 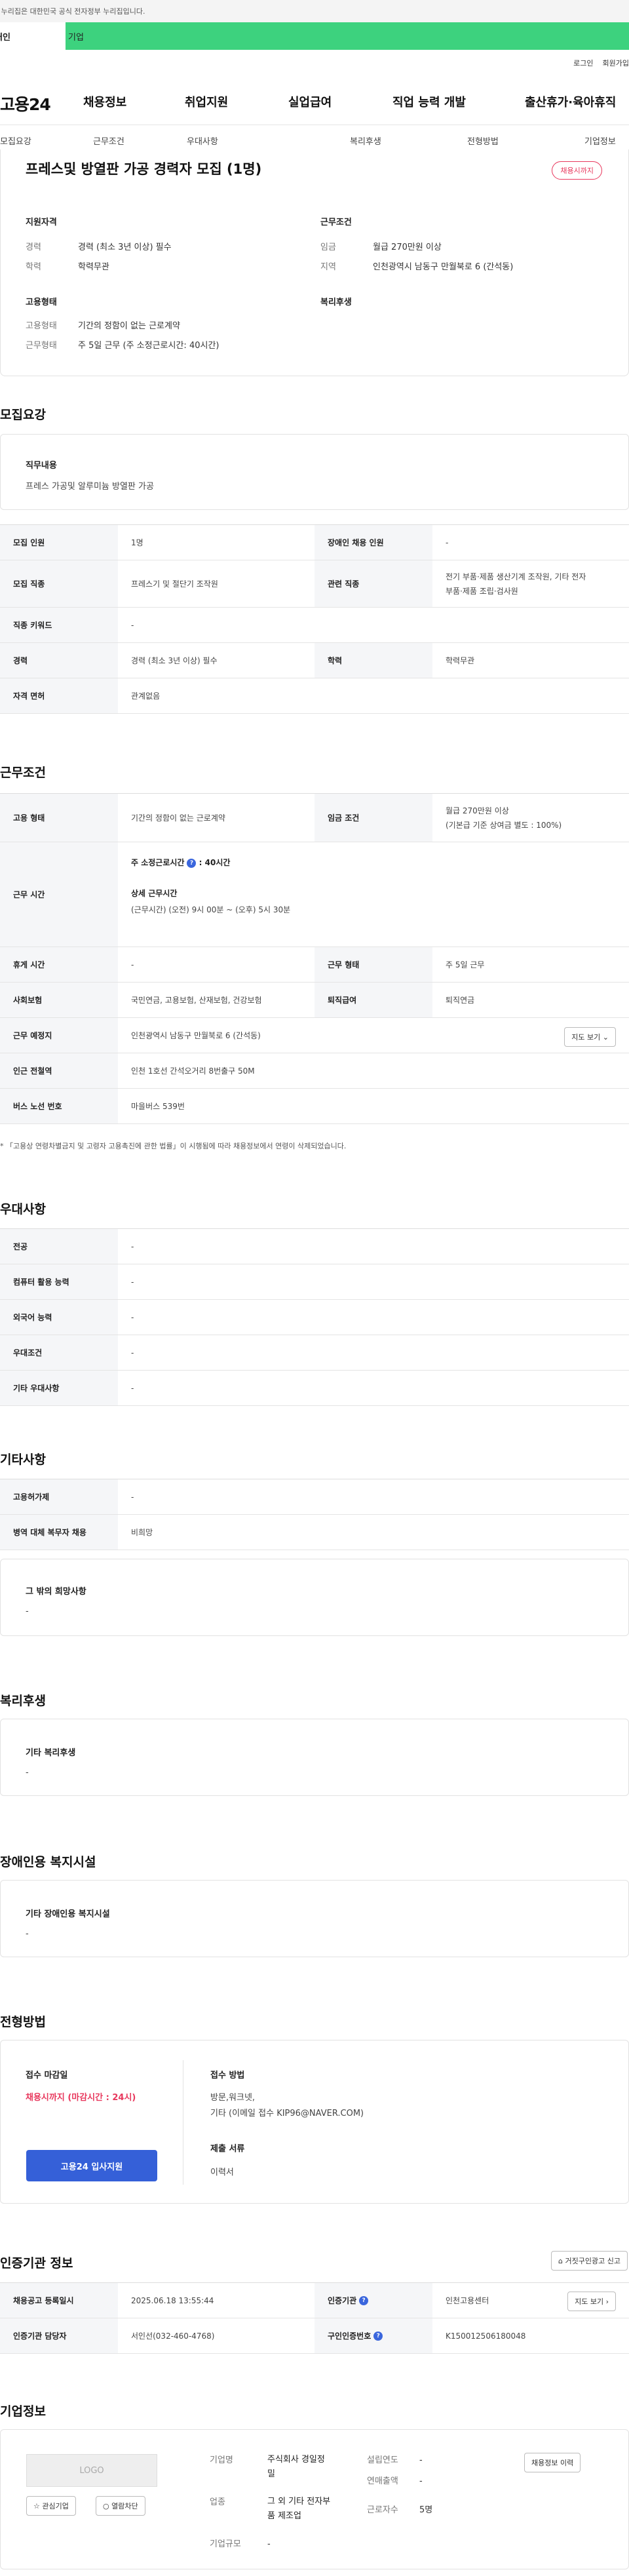 I want to click on report-button: ⌂ 거짓구인광고 신고, so click(x=589, y=2261).